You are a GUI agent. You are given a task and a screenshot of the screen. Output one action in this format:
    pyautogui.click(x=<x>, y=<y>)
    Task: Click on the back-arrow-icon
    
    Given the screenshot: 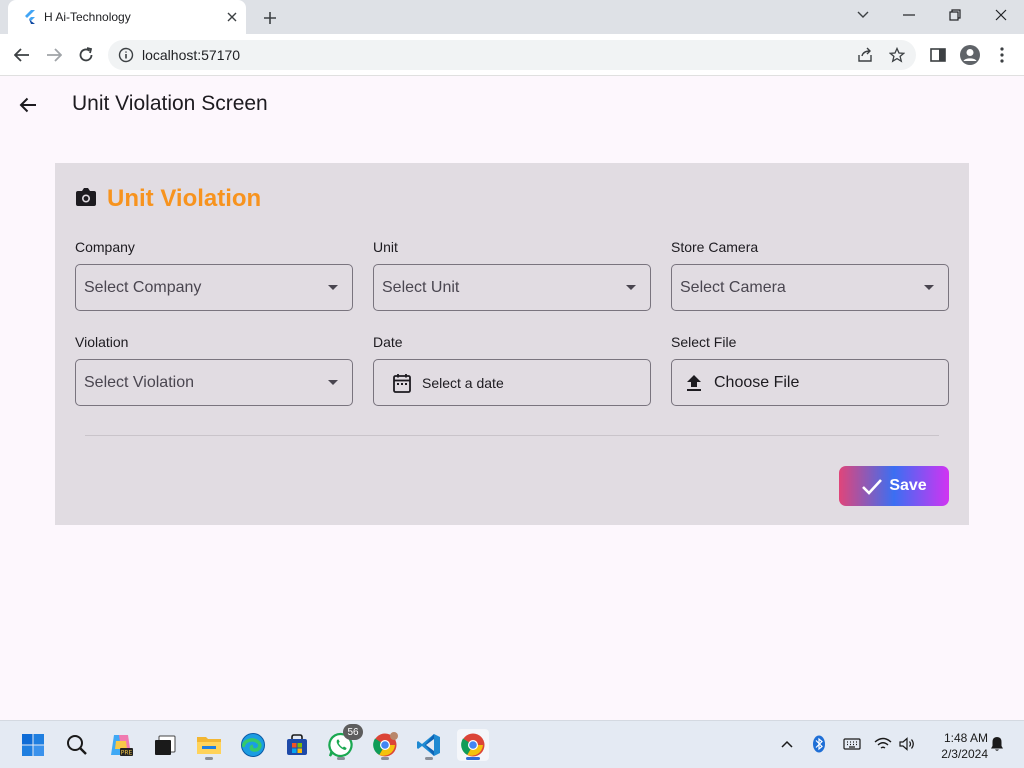 What is the action you would take?
    pyautogui.click(x=28, y=105)
    